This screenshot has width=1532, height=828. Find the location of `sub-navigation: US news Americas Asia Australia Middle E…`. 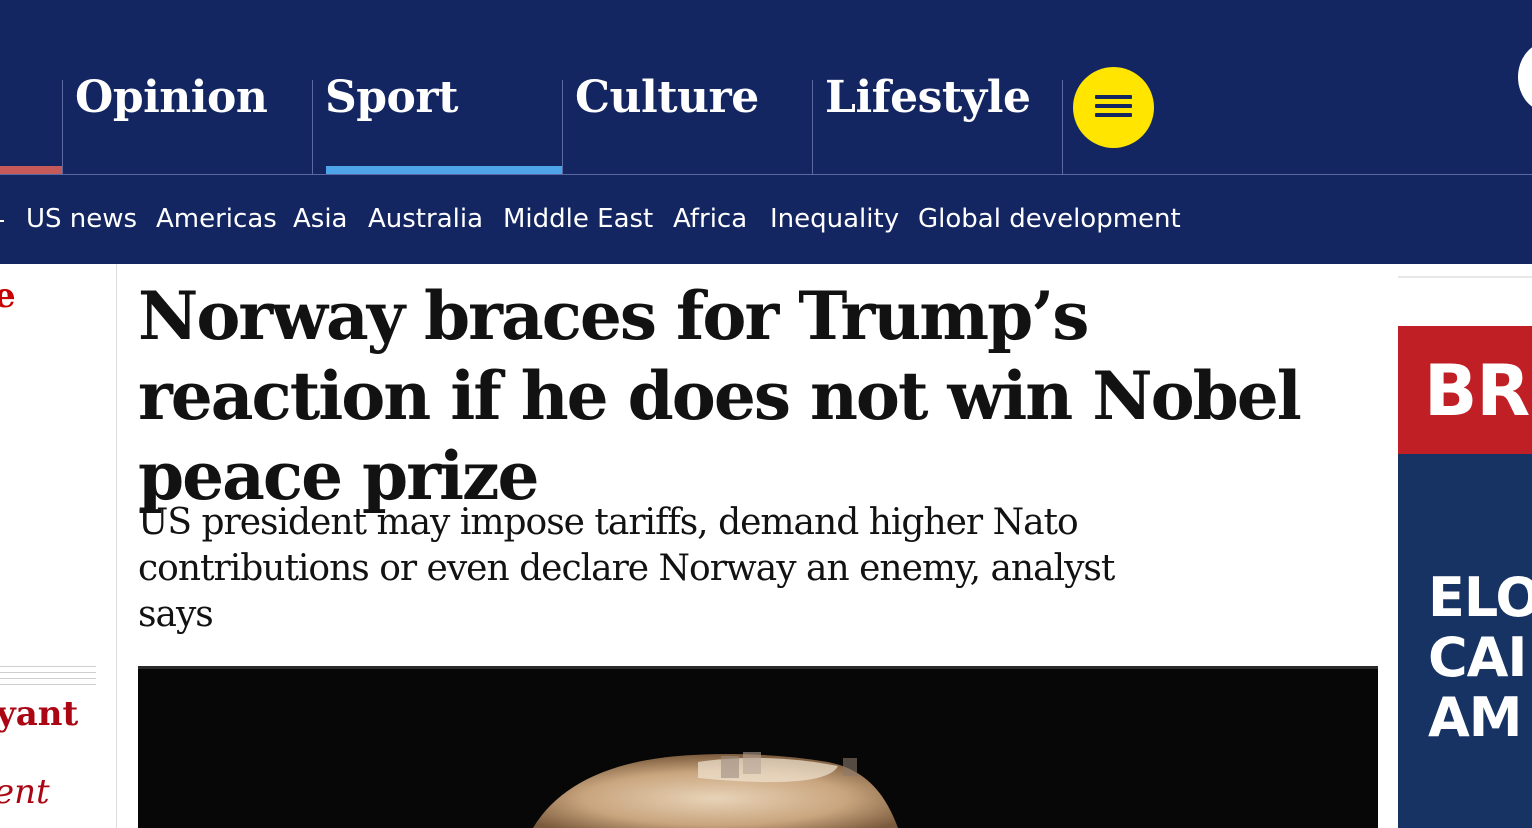

sub-navigation: US news Americas Asia Australia Middle E… is located at coordinates (766, 222).